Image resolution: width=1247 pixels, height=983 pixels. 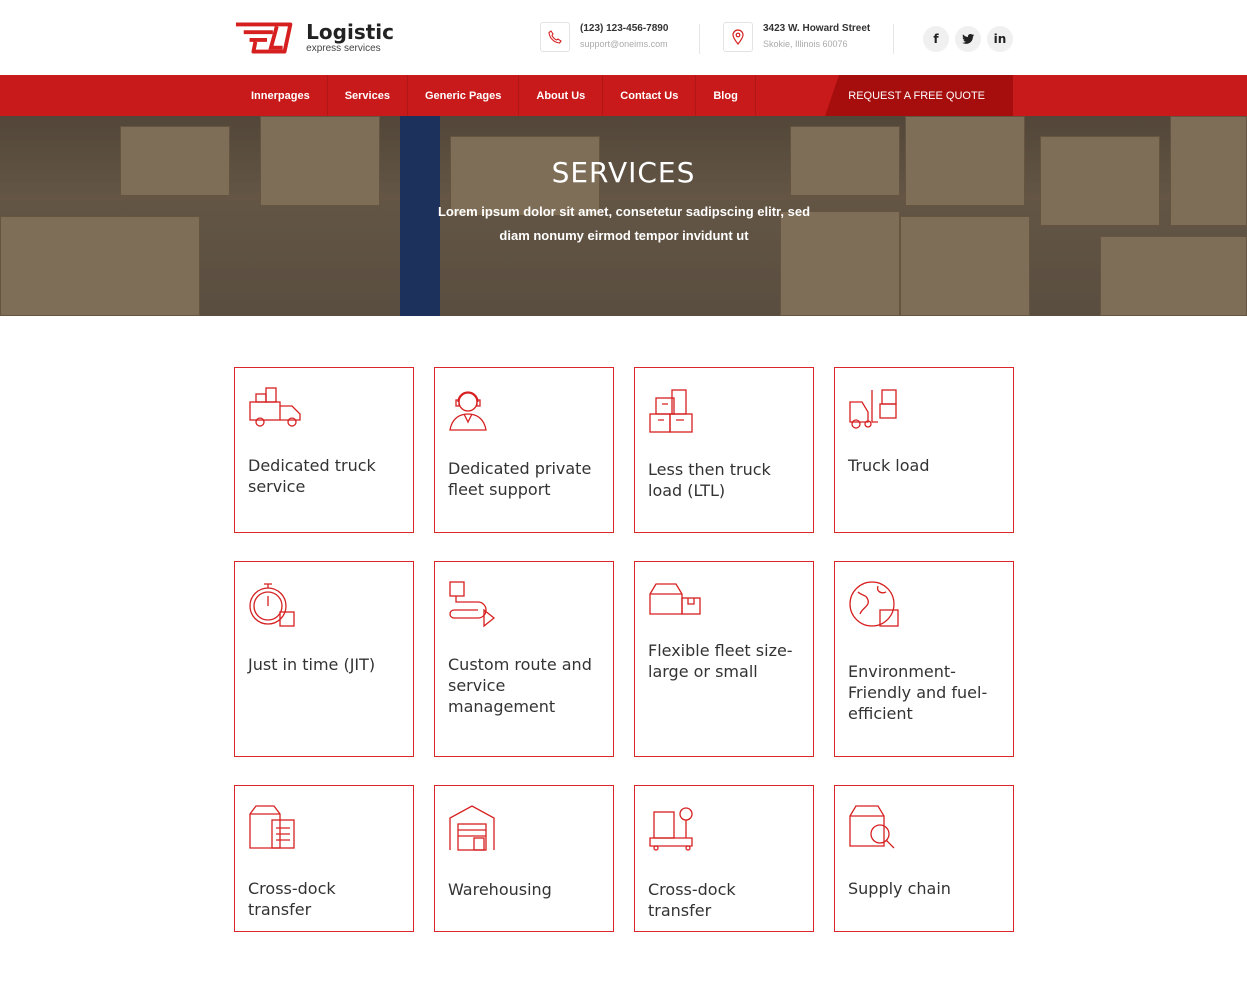 What do you see at coordinates (899, 888) in the screenshot?
I see `service-label: Supply chain` at bounding box center [899, 888].